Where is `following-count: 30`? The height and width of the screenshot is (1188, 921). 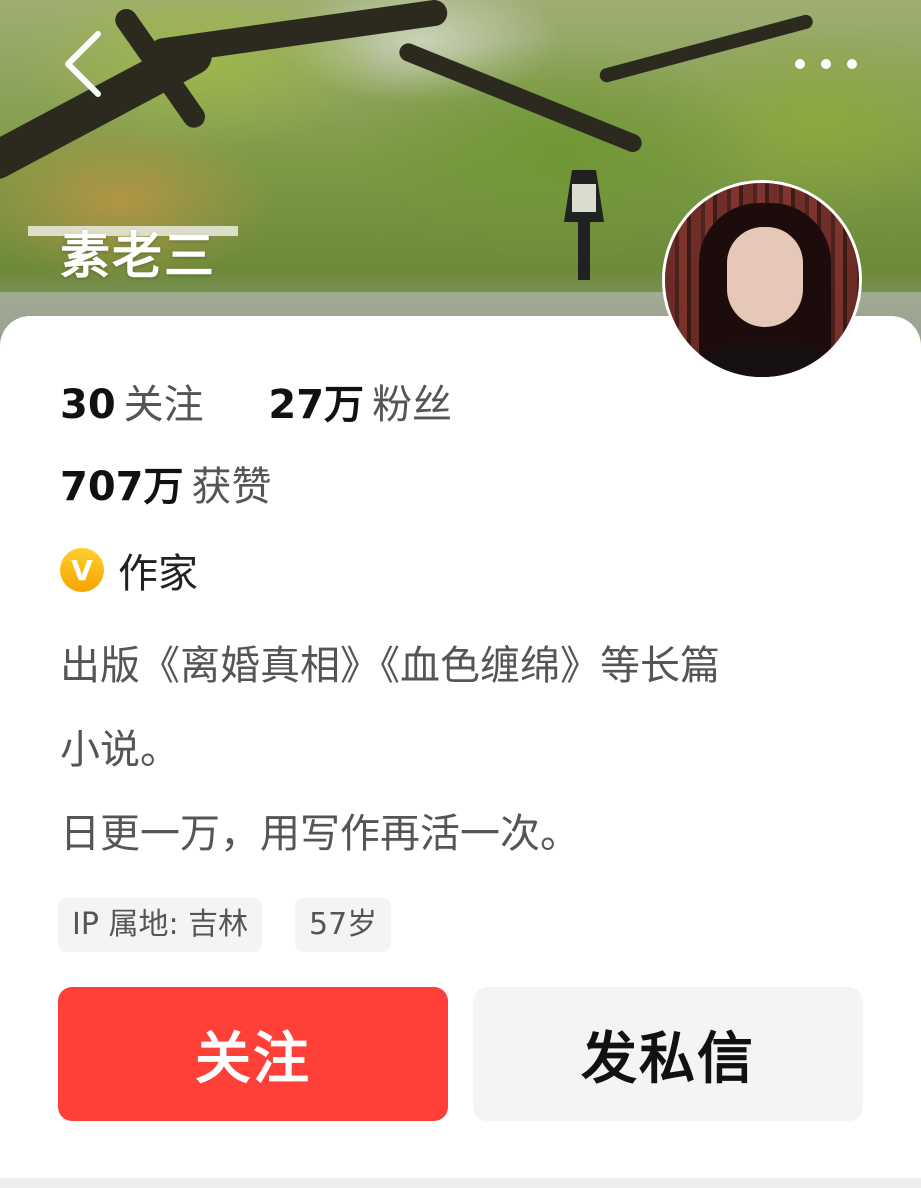 following-count: 30 is located at coordinates (88, 405).